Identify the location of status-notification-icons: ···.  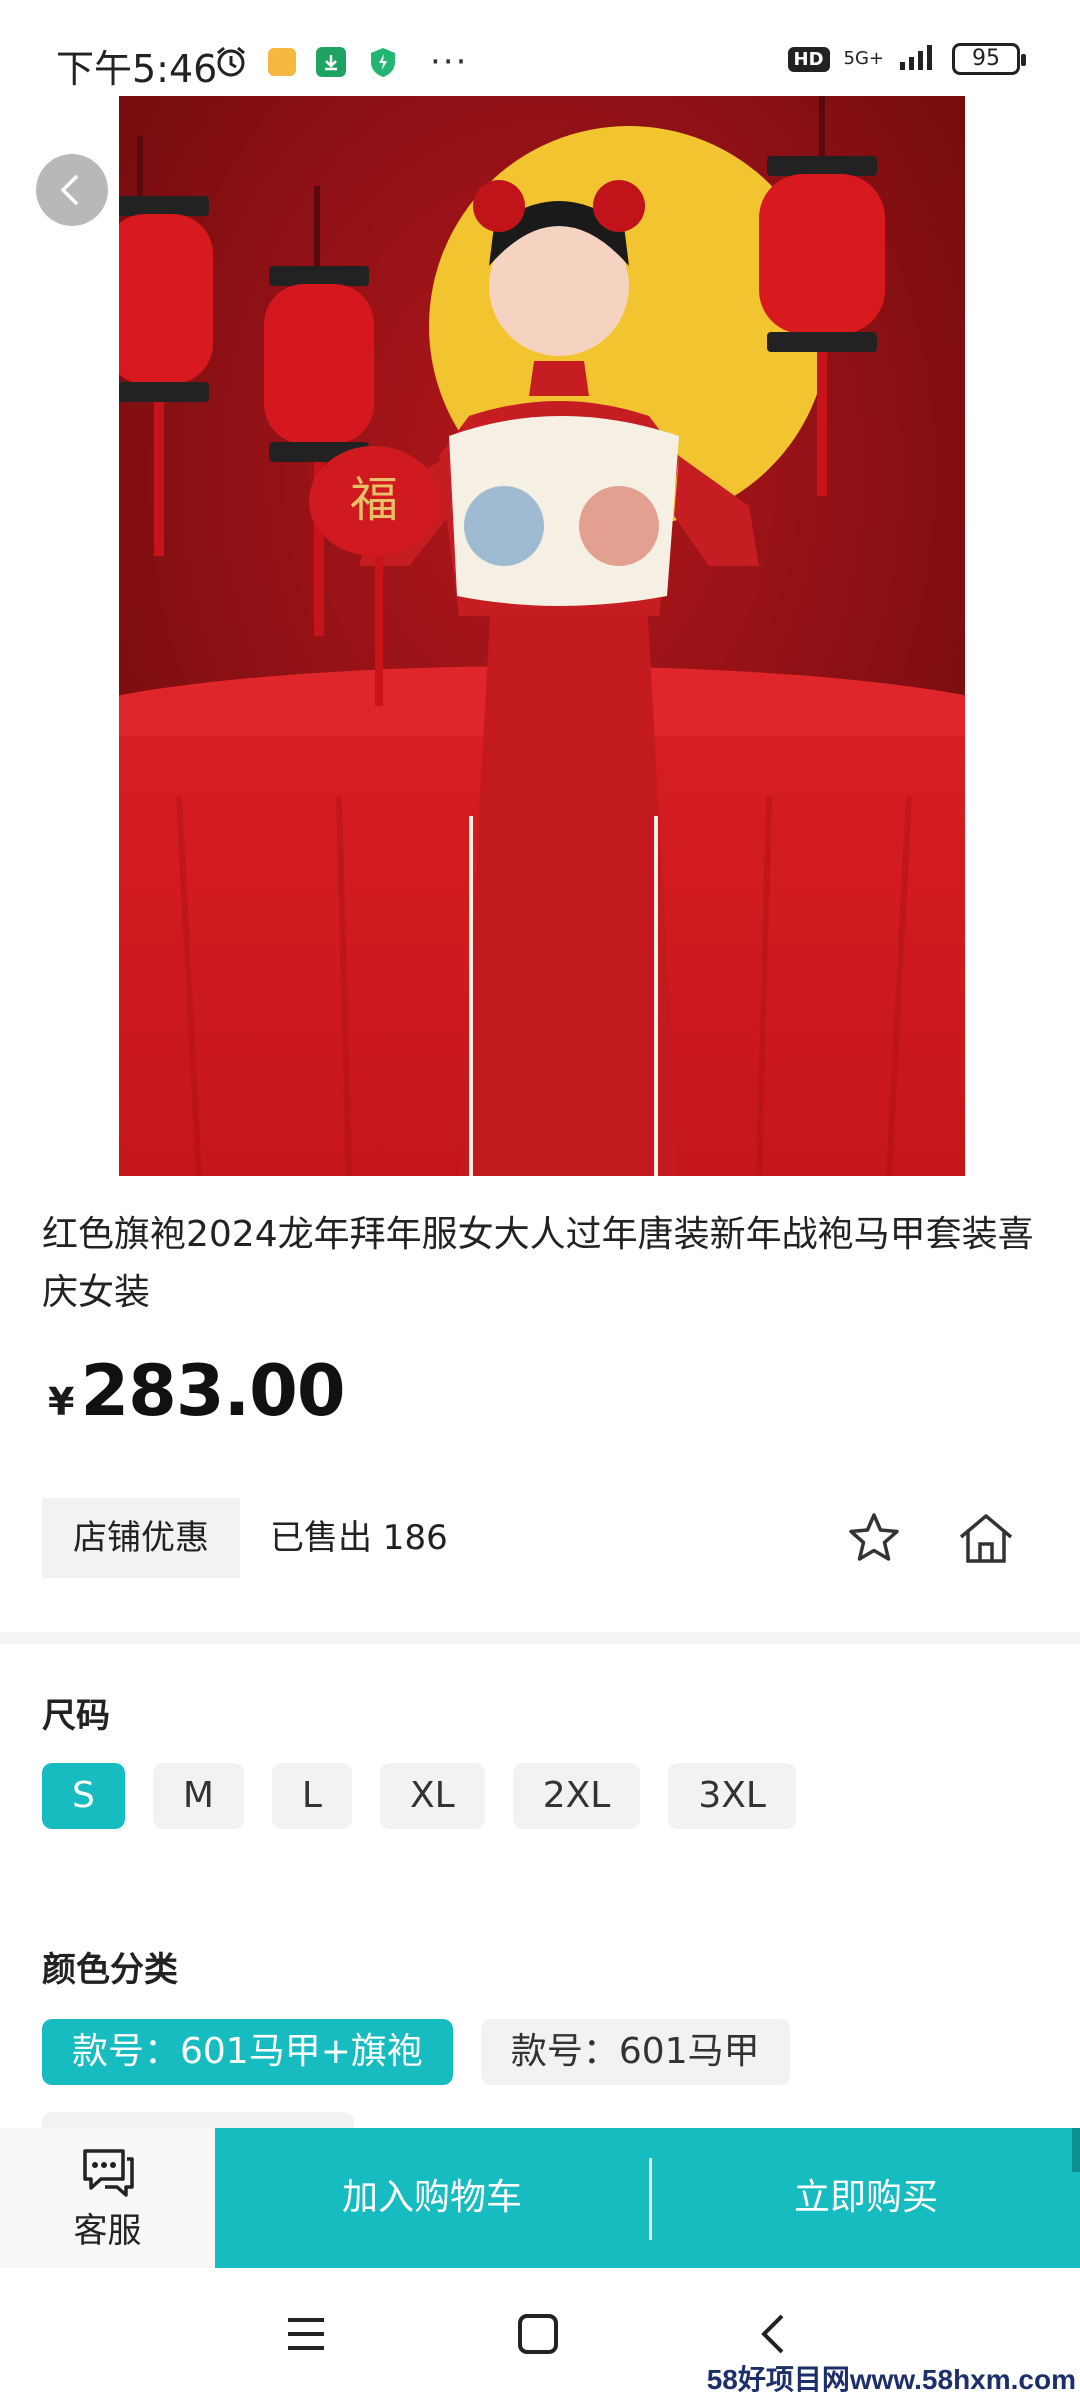
(341, 62).